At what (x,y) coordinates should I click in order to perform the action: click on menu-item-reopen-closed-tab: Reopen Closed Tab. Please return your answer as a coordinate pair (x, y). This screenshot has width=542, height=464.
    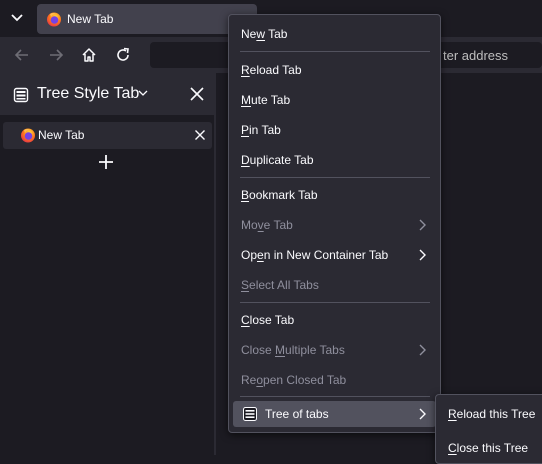
    Looking at the image, I should click on (334, 380).